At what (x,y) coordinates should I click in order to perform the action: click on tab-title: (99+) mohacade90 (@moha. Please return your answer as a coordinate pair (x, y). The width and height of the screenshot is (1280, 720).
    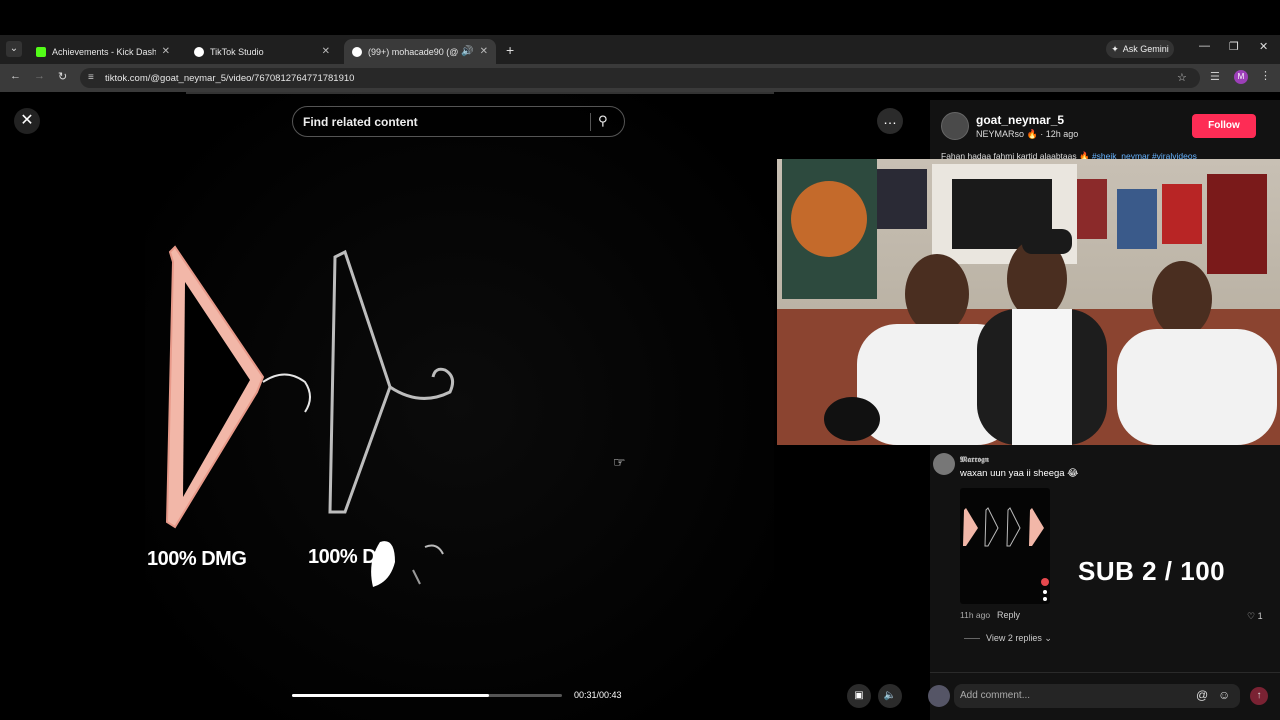
    Looking at the image, I should click on (413, 51).